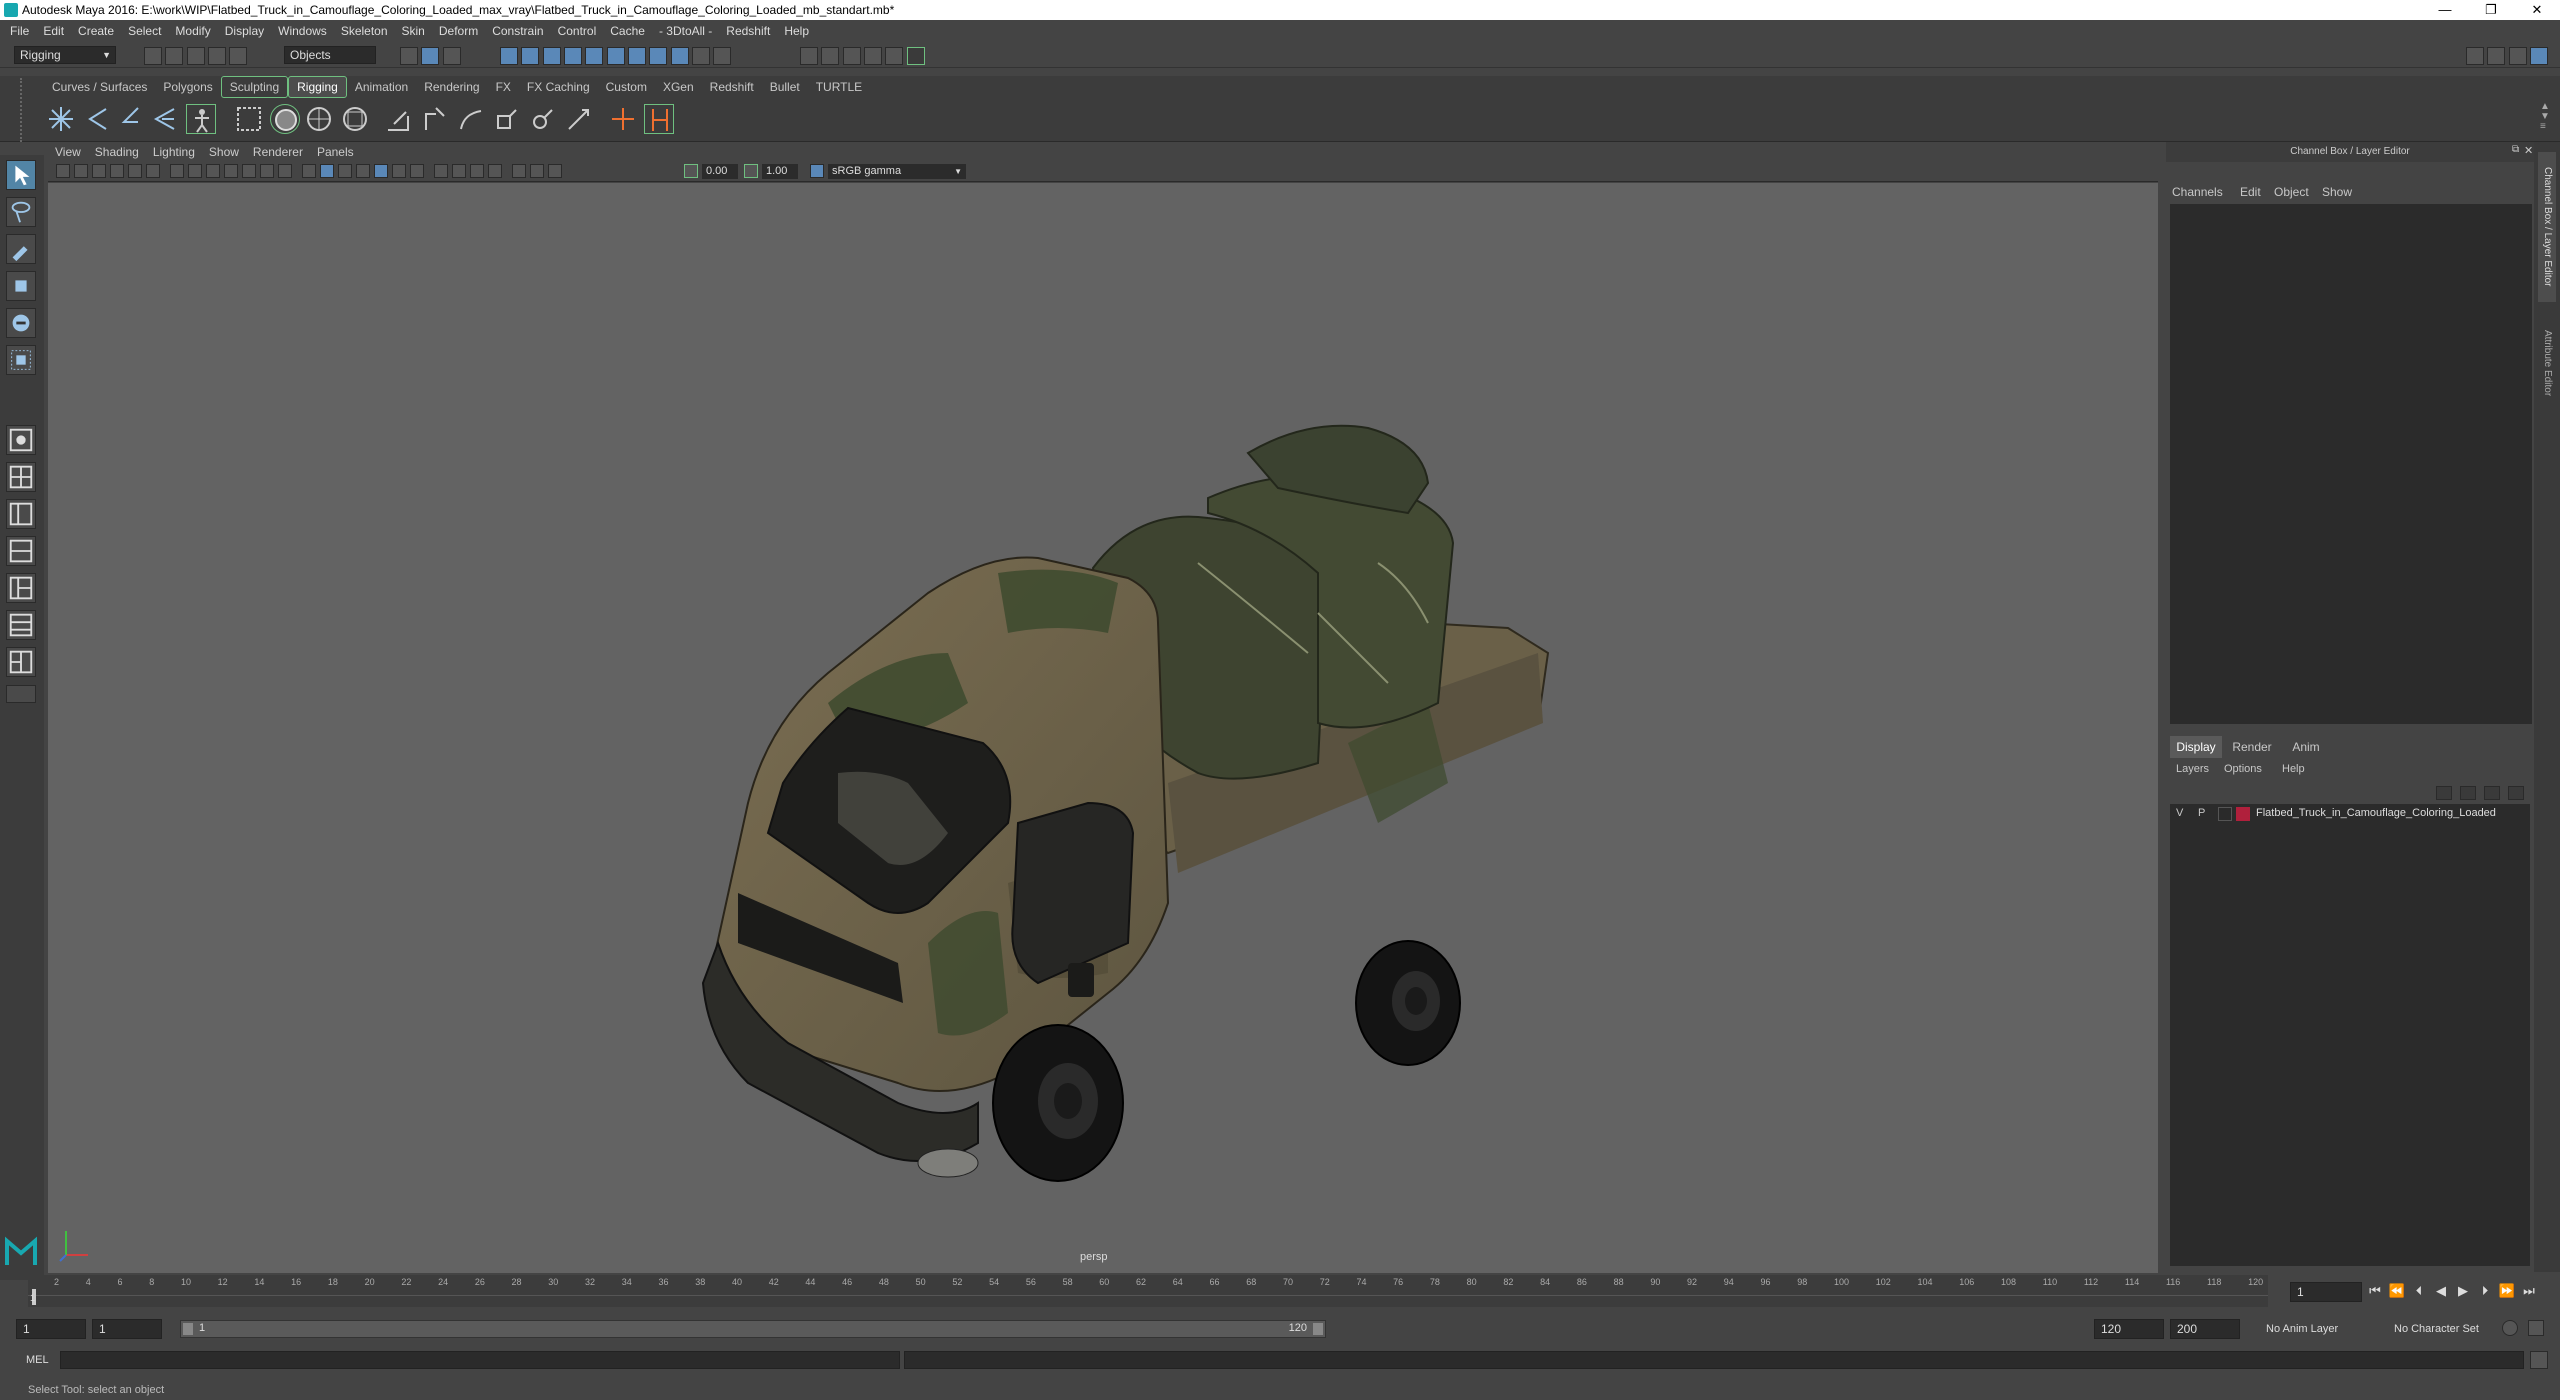 Image resolution: width=2560 pixels, height=1400 pixels. Describe the element at coordinates (751, 171) in the screenshot. I see `gamma-icon` at that location.